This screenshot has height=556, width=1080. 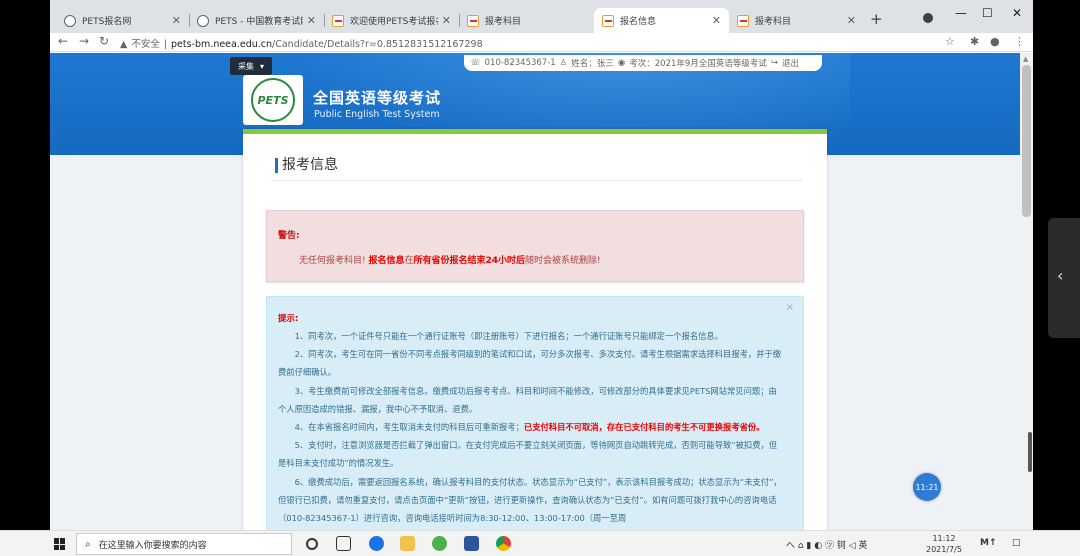 What do you see at coordinates (332, 261) in the screenshot?
I see `warning-msg-pre: 无任何报考科目!` at bounding box center [332, 261].